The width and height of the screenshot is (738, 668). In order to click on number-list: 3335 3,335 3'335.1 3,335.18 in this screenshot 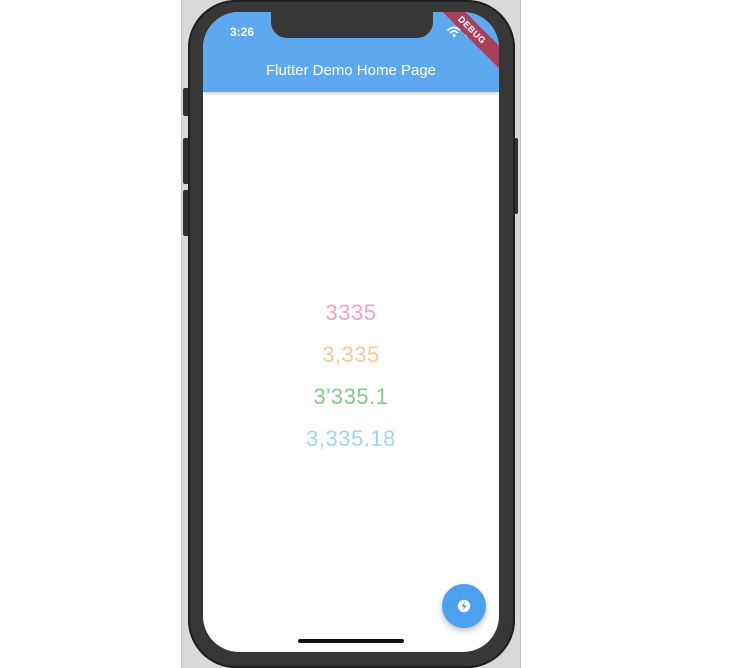, I will do `click(351, 376)`.